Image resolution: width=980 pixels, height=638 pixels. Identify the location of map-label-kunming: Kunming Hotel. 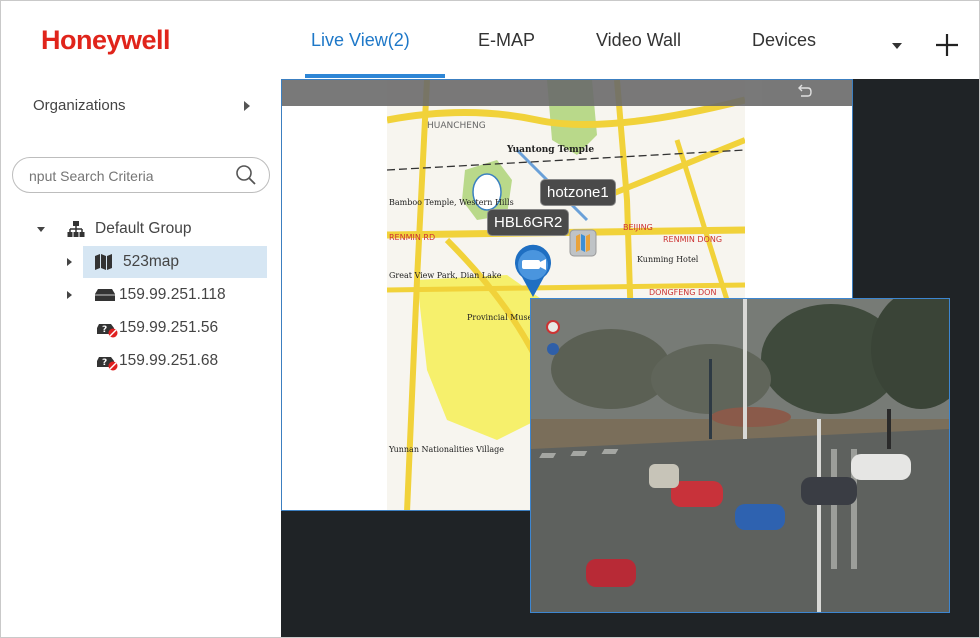
(668, 259).